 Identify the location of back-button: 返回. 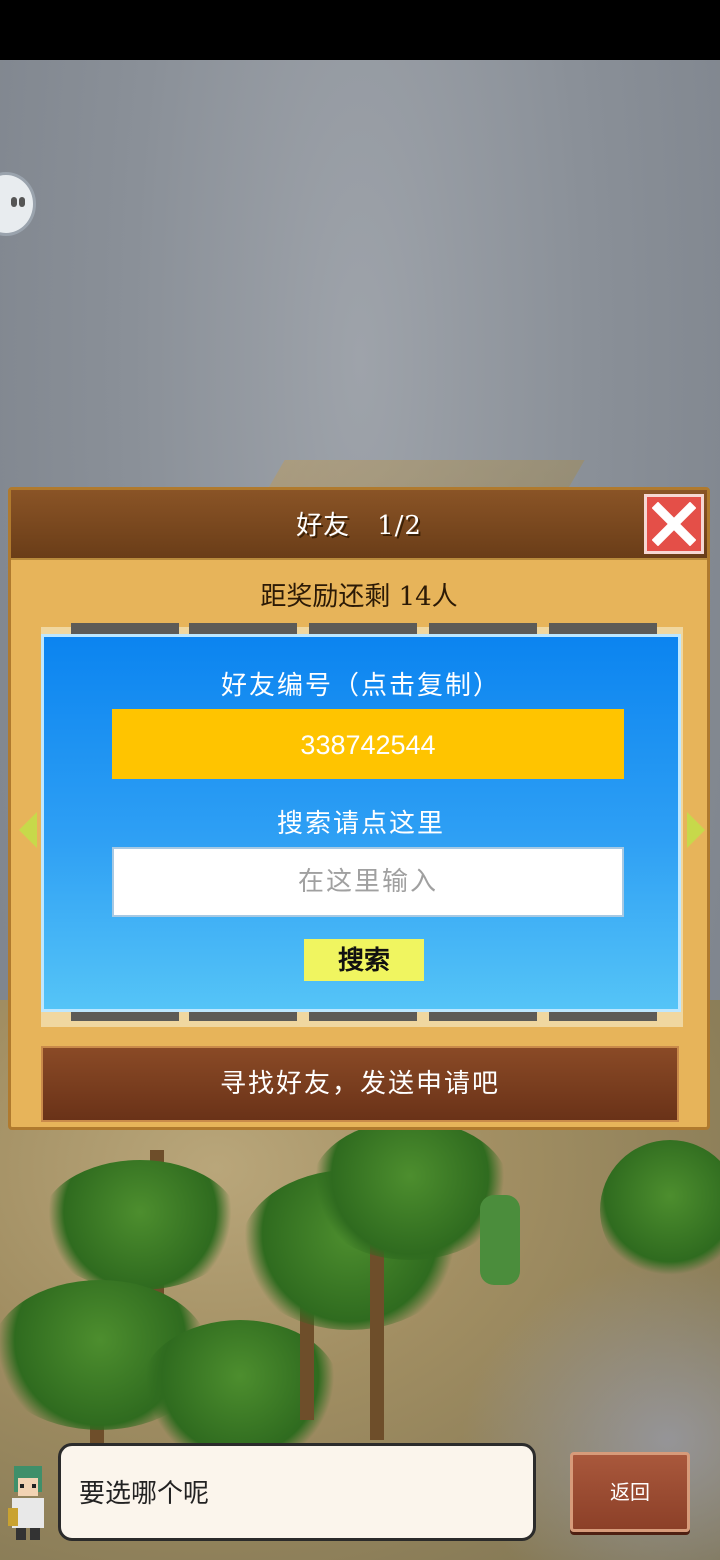
(630, 1492).